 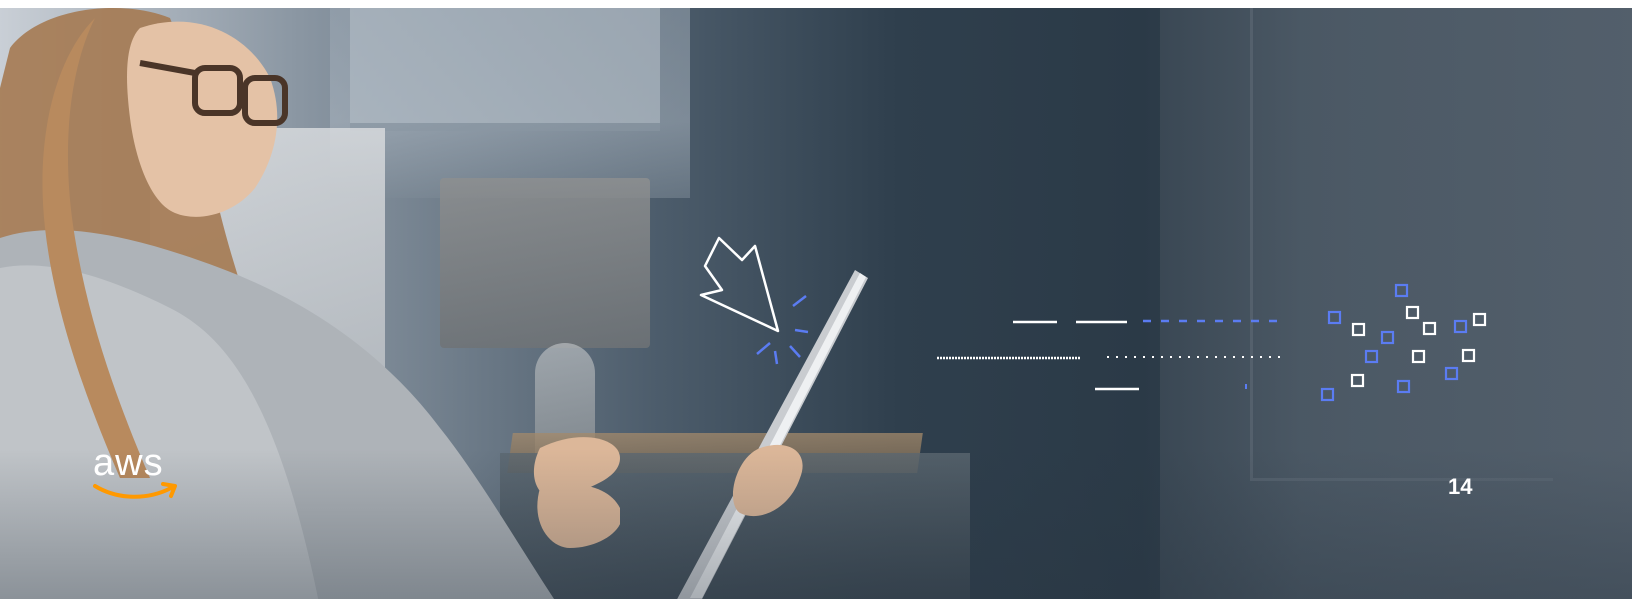 What do you see at coordinates (1403, 342) in the screenshot?
I see `pixel-squares` at bounding box center [1403, 342].